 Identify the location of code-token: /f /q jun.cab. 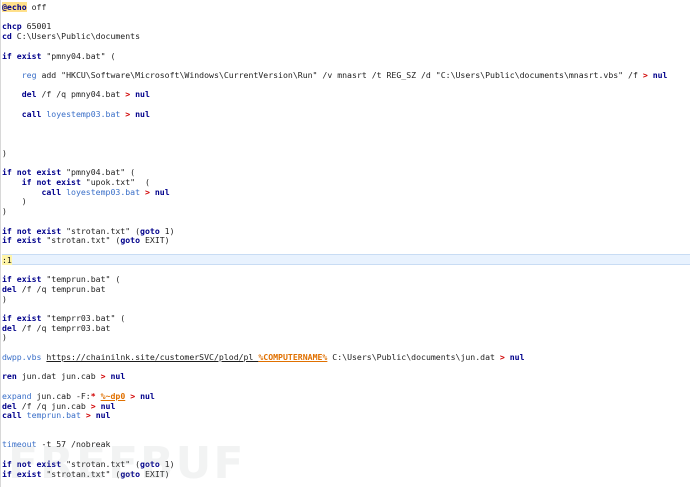
(53, 405).